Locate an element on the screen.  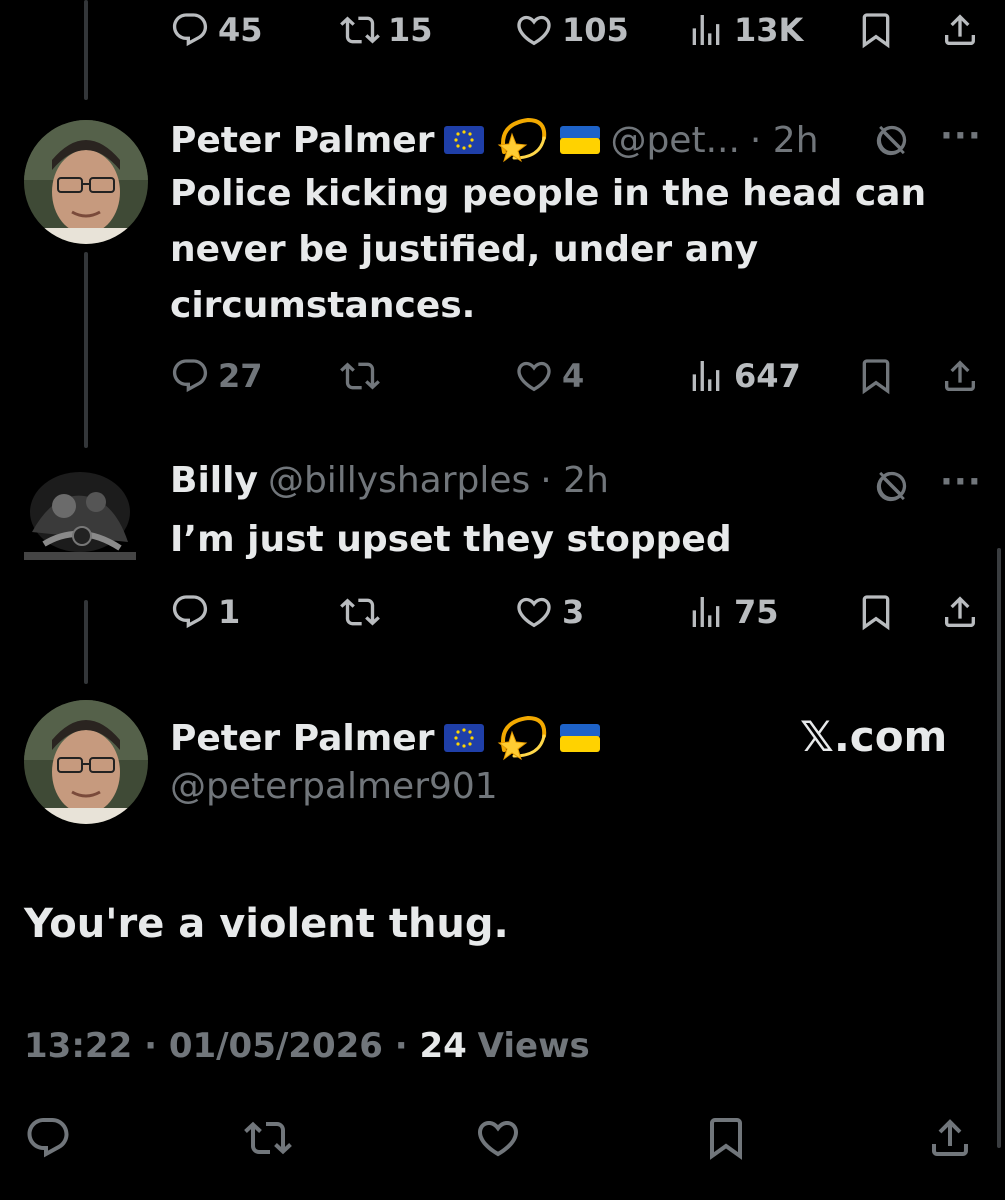
like-action: 3 is located at coordinates (549, 612).